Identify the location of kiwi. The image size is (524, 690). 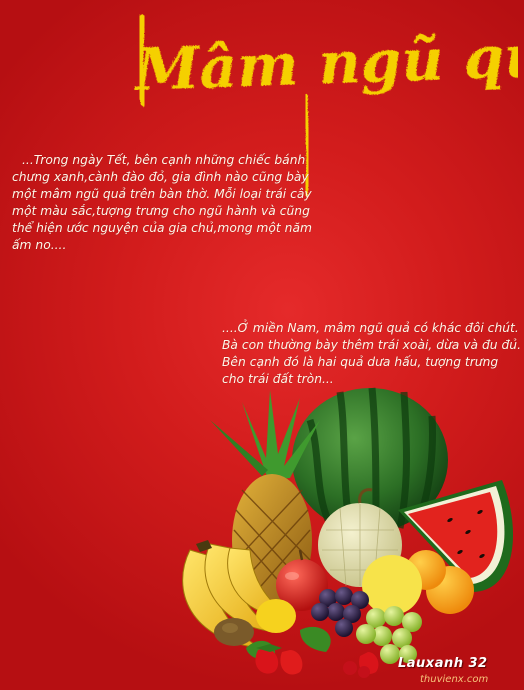
(234, 632).